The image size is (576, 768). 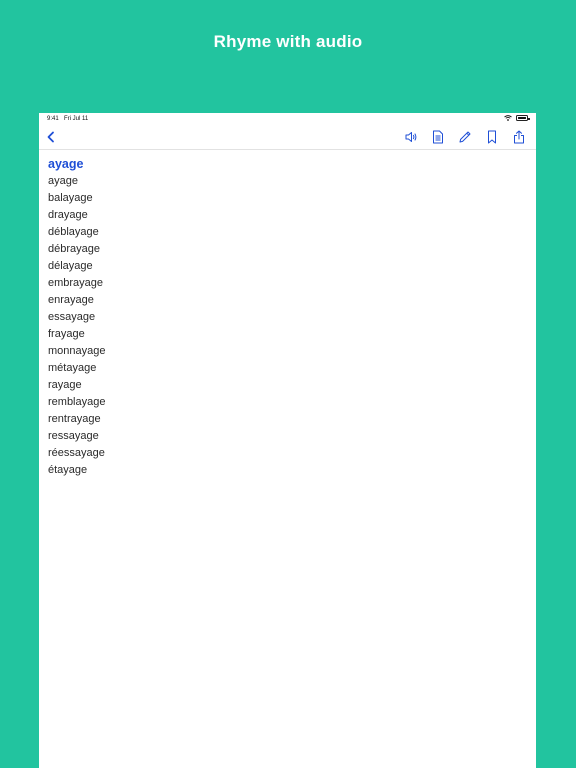 I want to click on share-button, so click(x=519, y=137).